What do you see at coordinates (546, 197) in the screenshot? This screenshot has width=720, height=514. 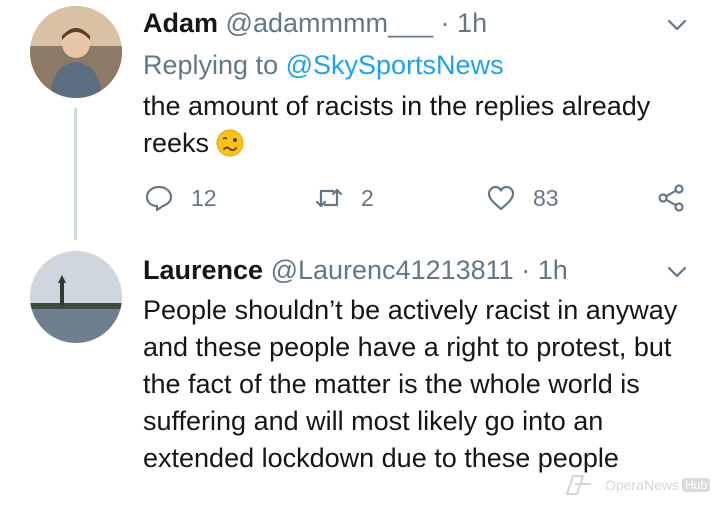 I see `like-count: 83` at bounding box center [546, 197].